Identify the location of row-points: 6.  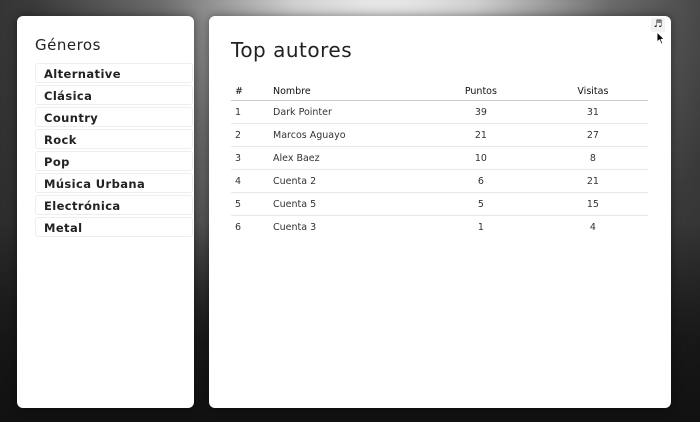
(481, 181).